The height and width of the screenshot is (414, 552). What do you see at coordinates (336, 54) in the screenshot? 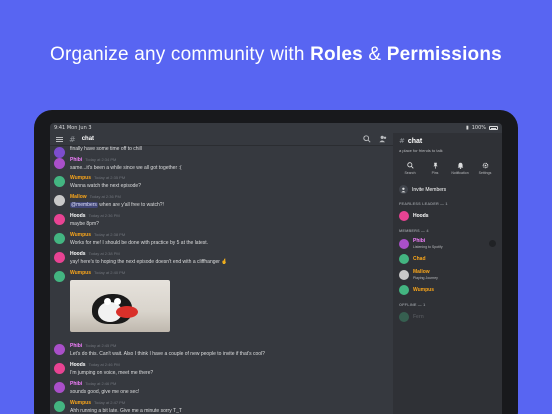
I see `headline-roles: Roles` at bounding box center [336, 54].